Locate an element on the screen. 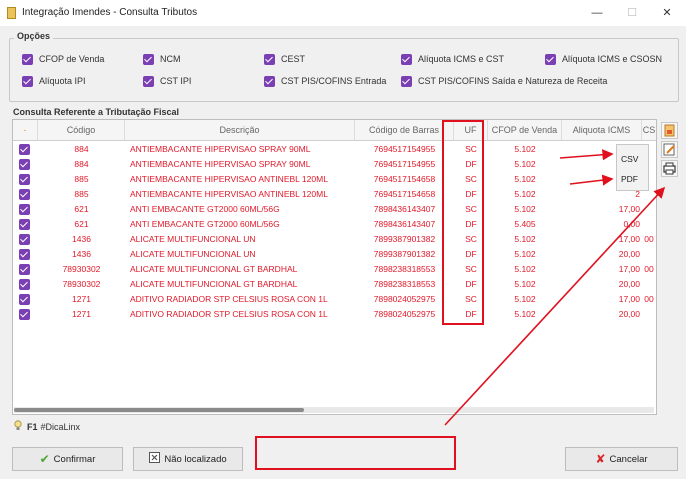 The image size is (686, 479). arrow-to-pdf is located at coordinates (591, 180).